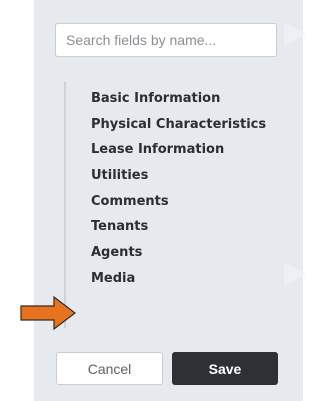 The height and width of the screenshot is (401, 320). I want to click on nav-item-physical-characteristics: Physical Characteristics, so click(178, 125).